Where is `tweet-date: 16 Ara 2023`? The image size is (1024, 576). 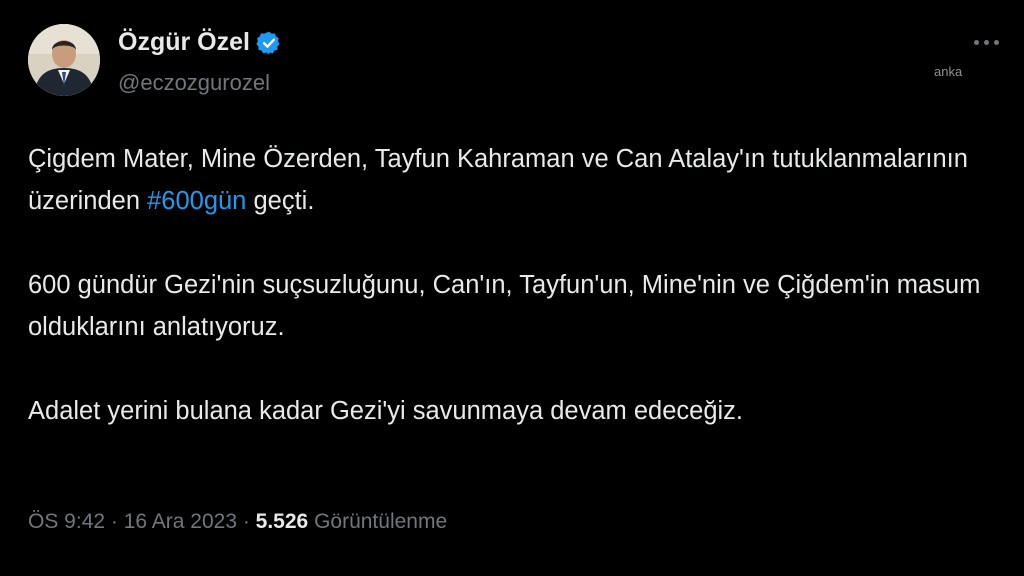 tweet-date: 16 Ara 2023 is located at coordinates (180, 521).